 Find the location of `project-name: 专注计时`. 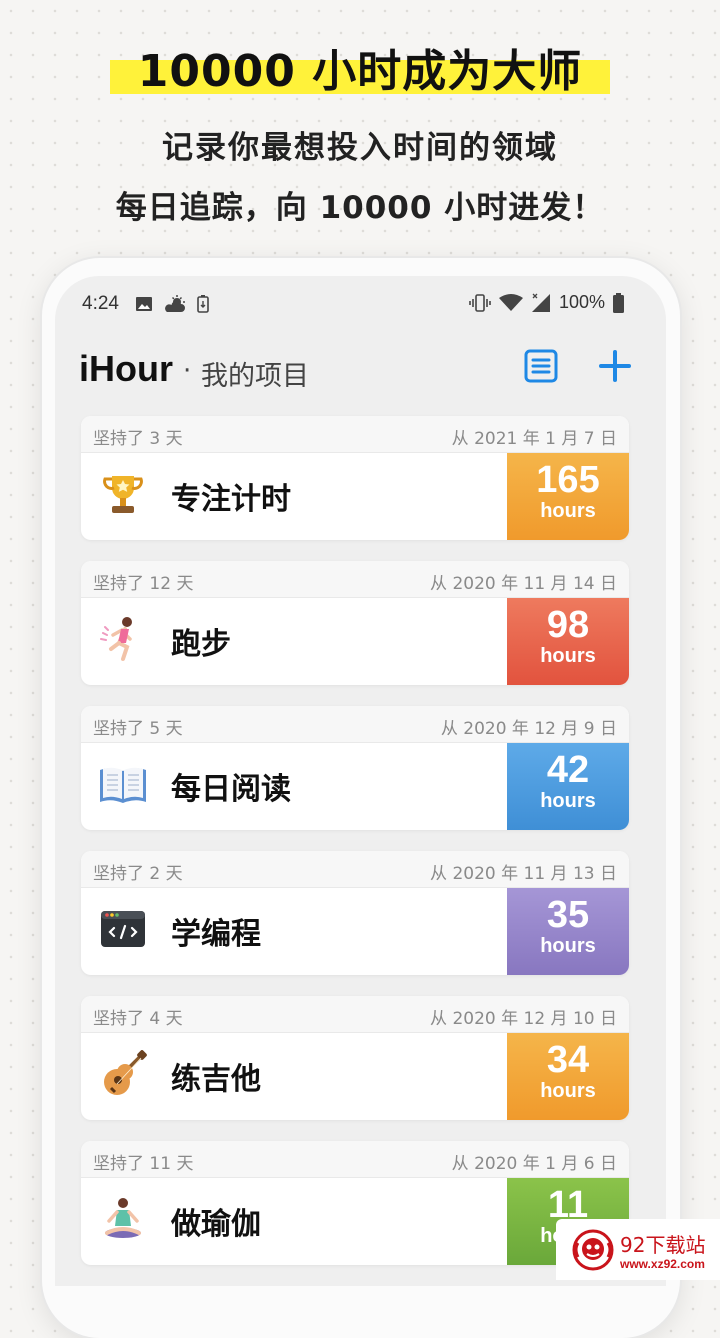

project-name: 专注计时 is located at coordinates (231, 499).